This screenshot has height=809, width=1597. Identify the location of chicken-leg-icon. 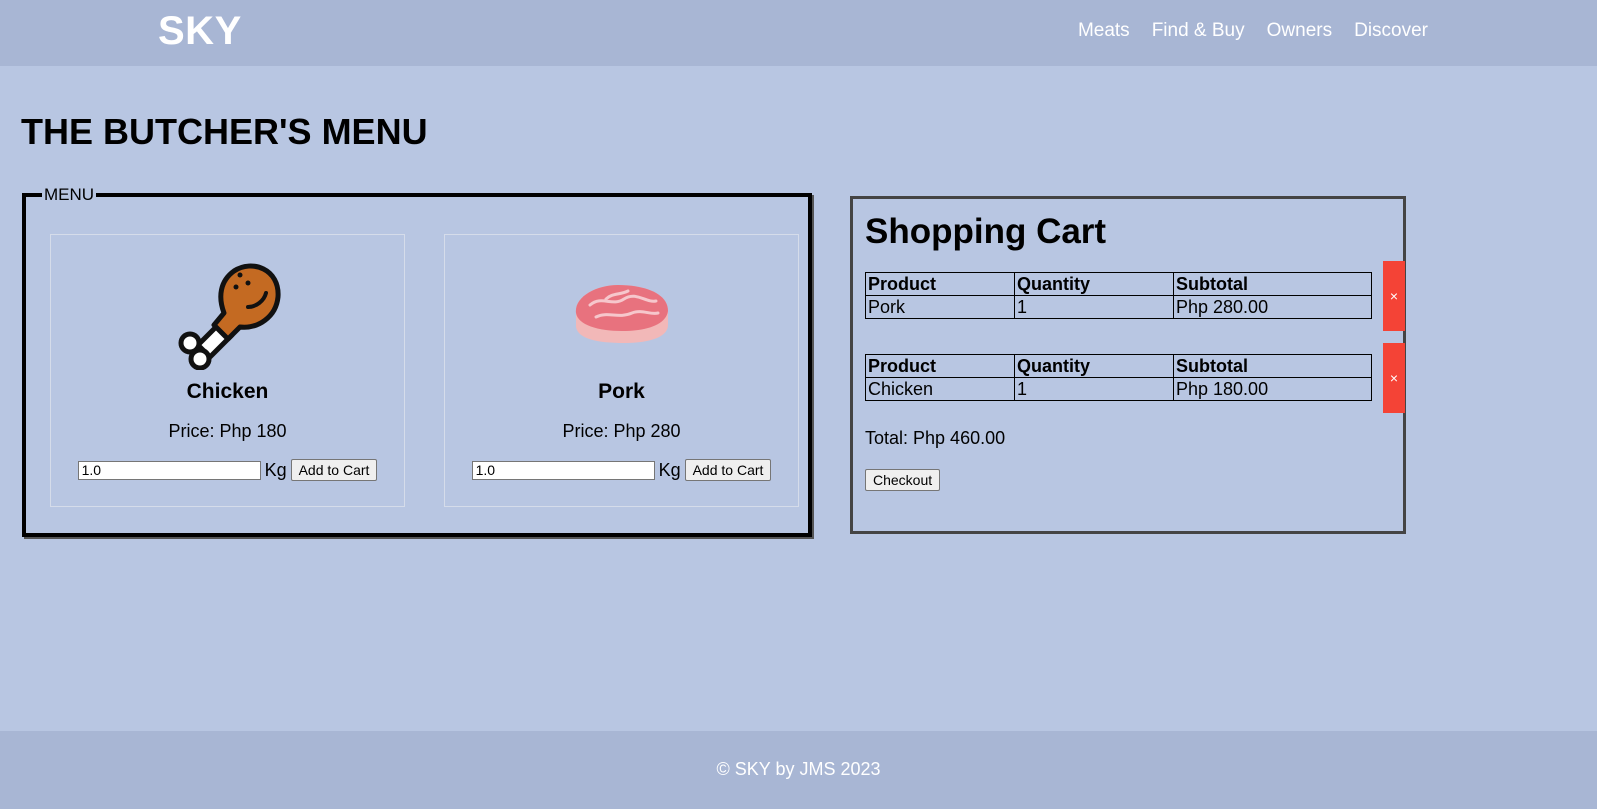
(227, 313).